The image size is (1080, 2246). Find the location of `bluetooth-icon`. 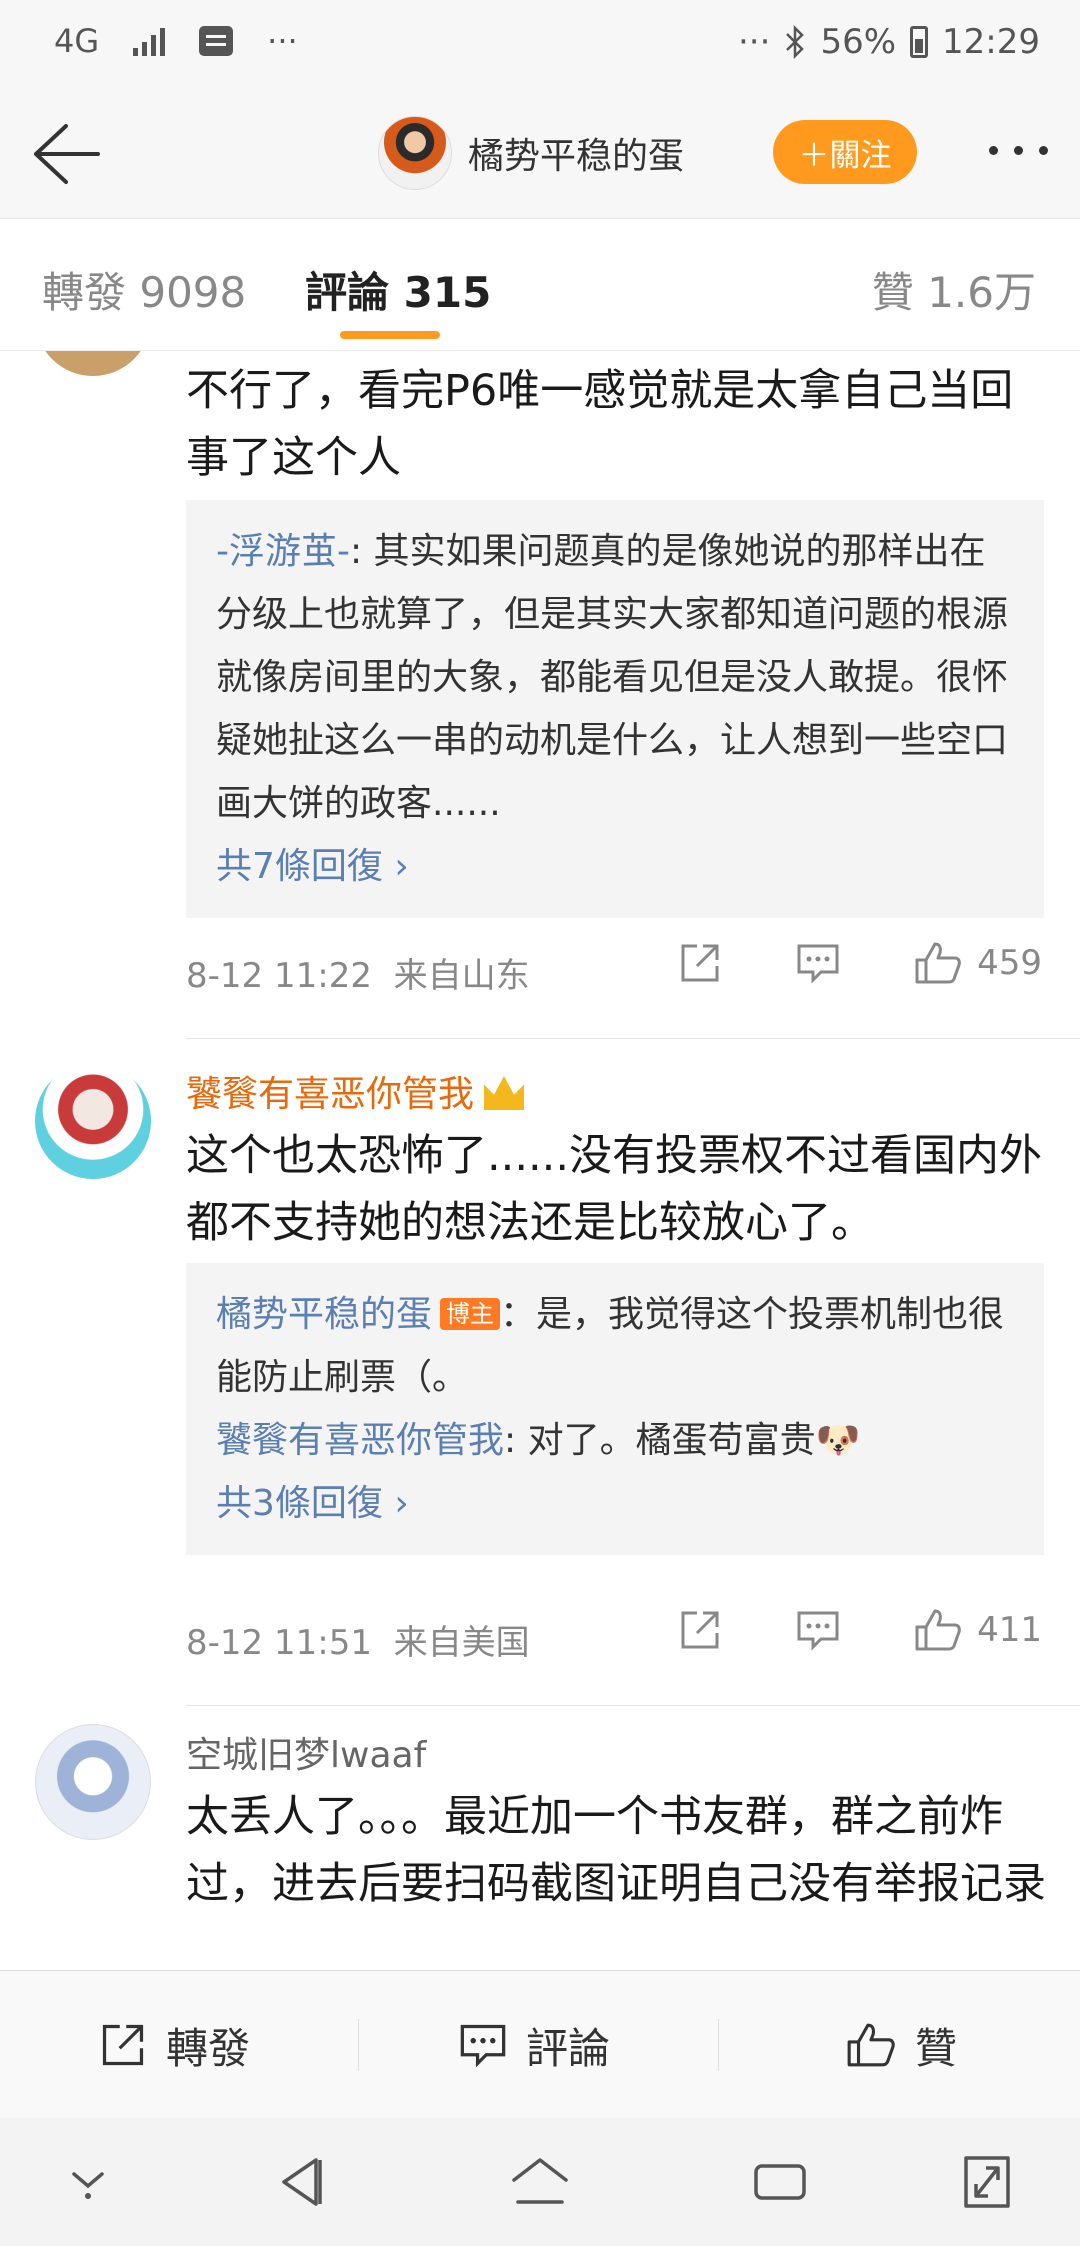

bluetooth-icon is located at coordinates (795, 42).